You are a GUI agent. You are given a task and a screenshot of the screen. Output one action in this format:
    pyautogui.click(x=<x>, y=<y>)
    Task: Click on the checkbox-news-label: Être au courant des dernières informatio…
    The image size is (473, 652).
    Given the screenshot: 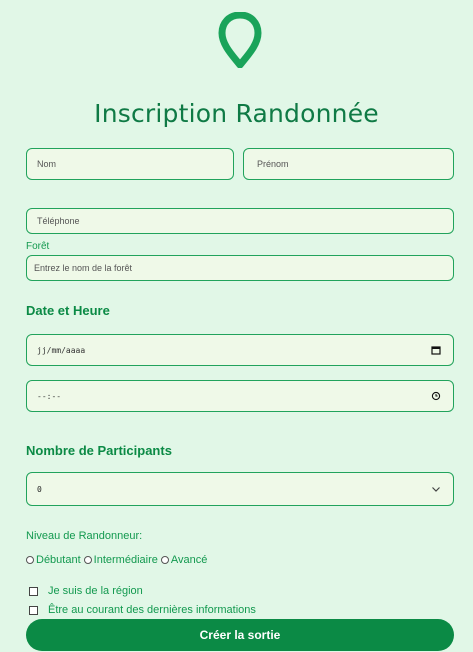 What is the action you would take?
    pyautogui.click(x=152, y=610)
    